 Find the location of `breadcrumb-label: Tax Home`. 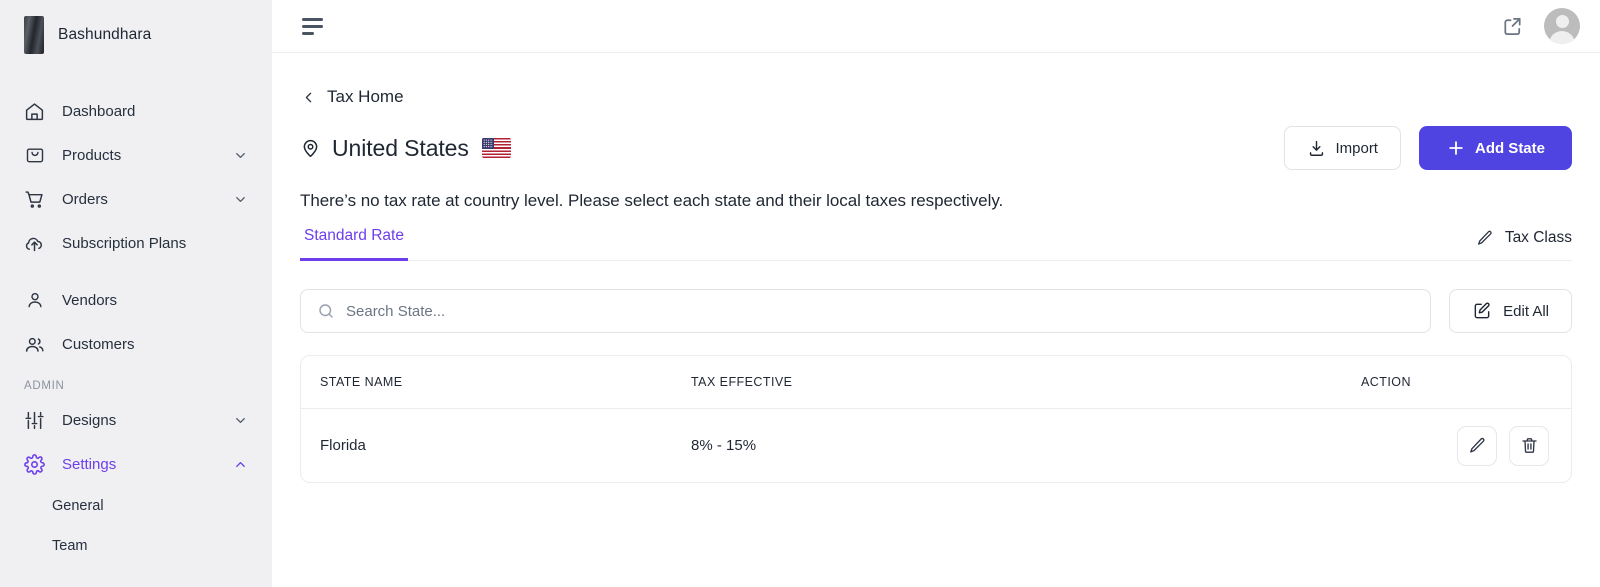

breadcrumb-label: Tax Home is located at coordinates (365, 96).